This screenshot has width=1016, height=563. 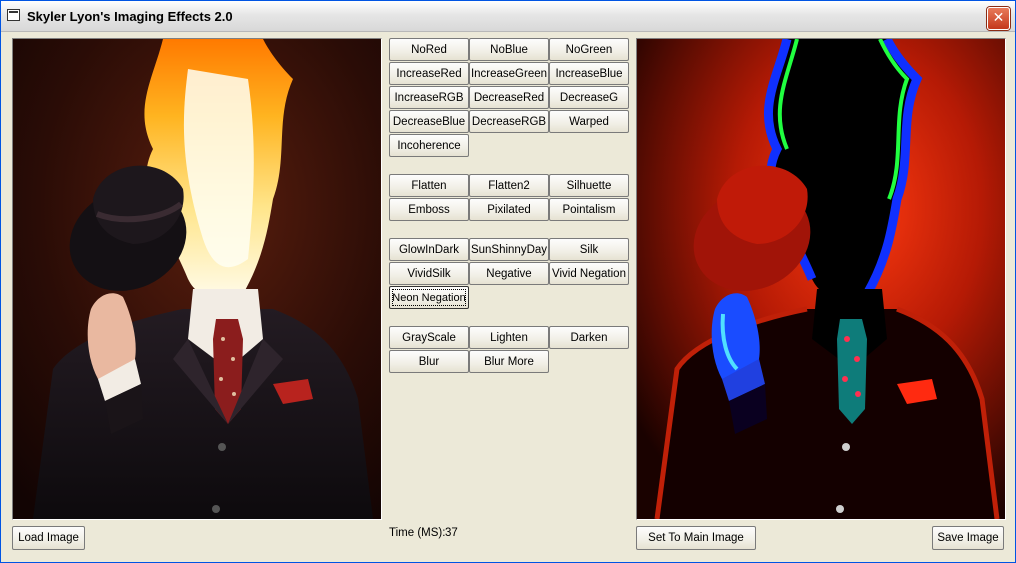 What do you see at coordinates (417, 533) in the screenshot?
I see `time-label: Time (MS):` at bounding box center [417, 533].